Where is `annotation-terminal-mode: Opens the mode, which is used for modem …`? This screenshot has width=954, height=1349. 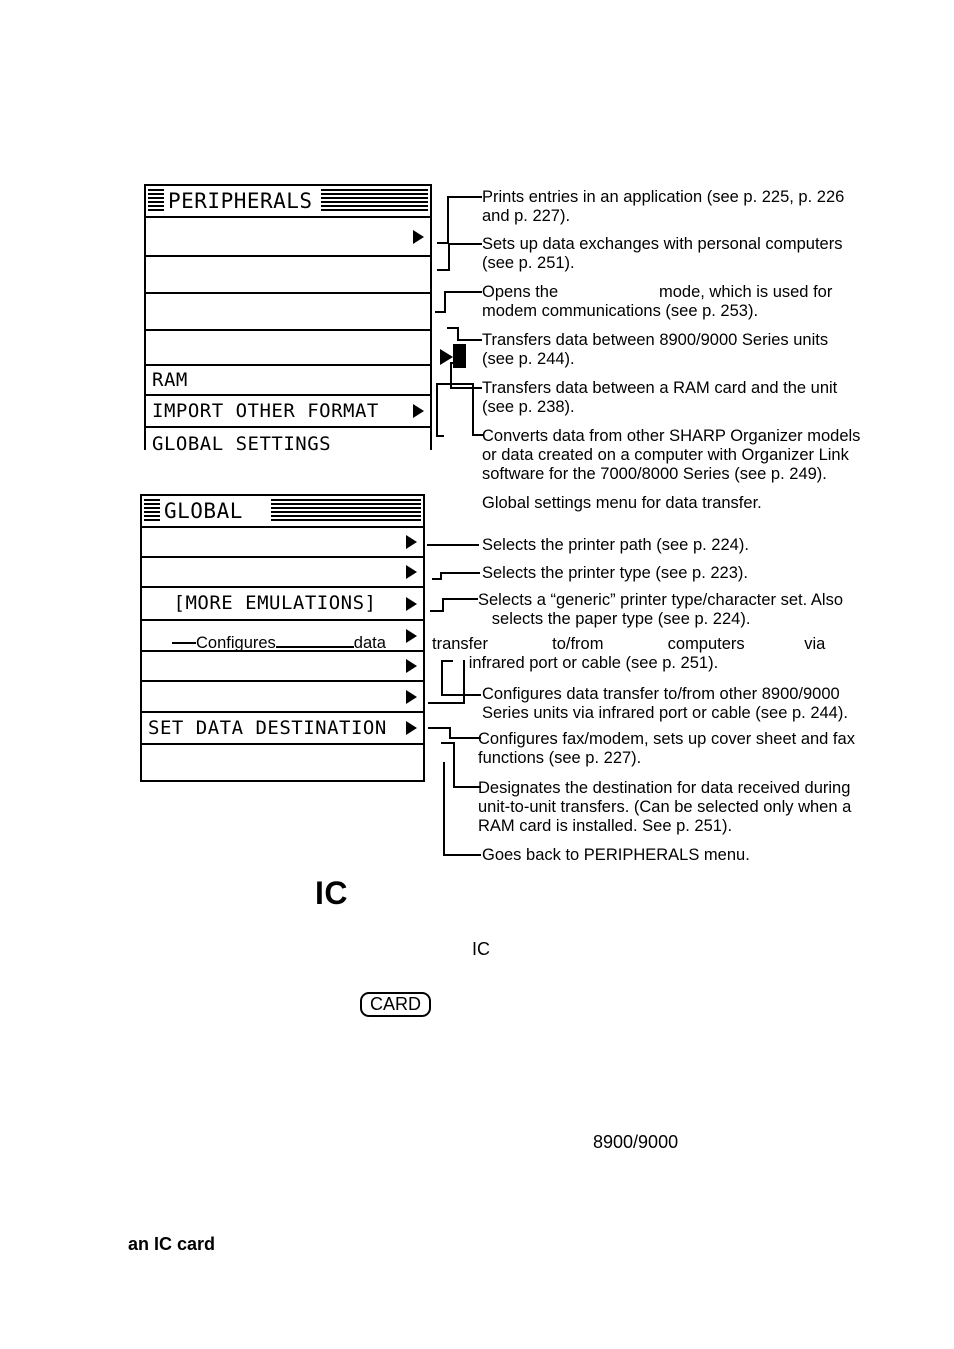
annotation-terminal-mode: Opens the mode, which is used for modem … is located at coordinates (657, 301).